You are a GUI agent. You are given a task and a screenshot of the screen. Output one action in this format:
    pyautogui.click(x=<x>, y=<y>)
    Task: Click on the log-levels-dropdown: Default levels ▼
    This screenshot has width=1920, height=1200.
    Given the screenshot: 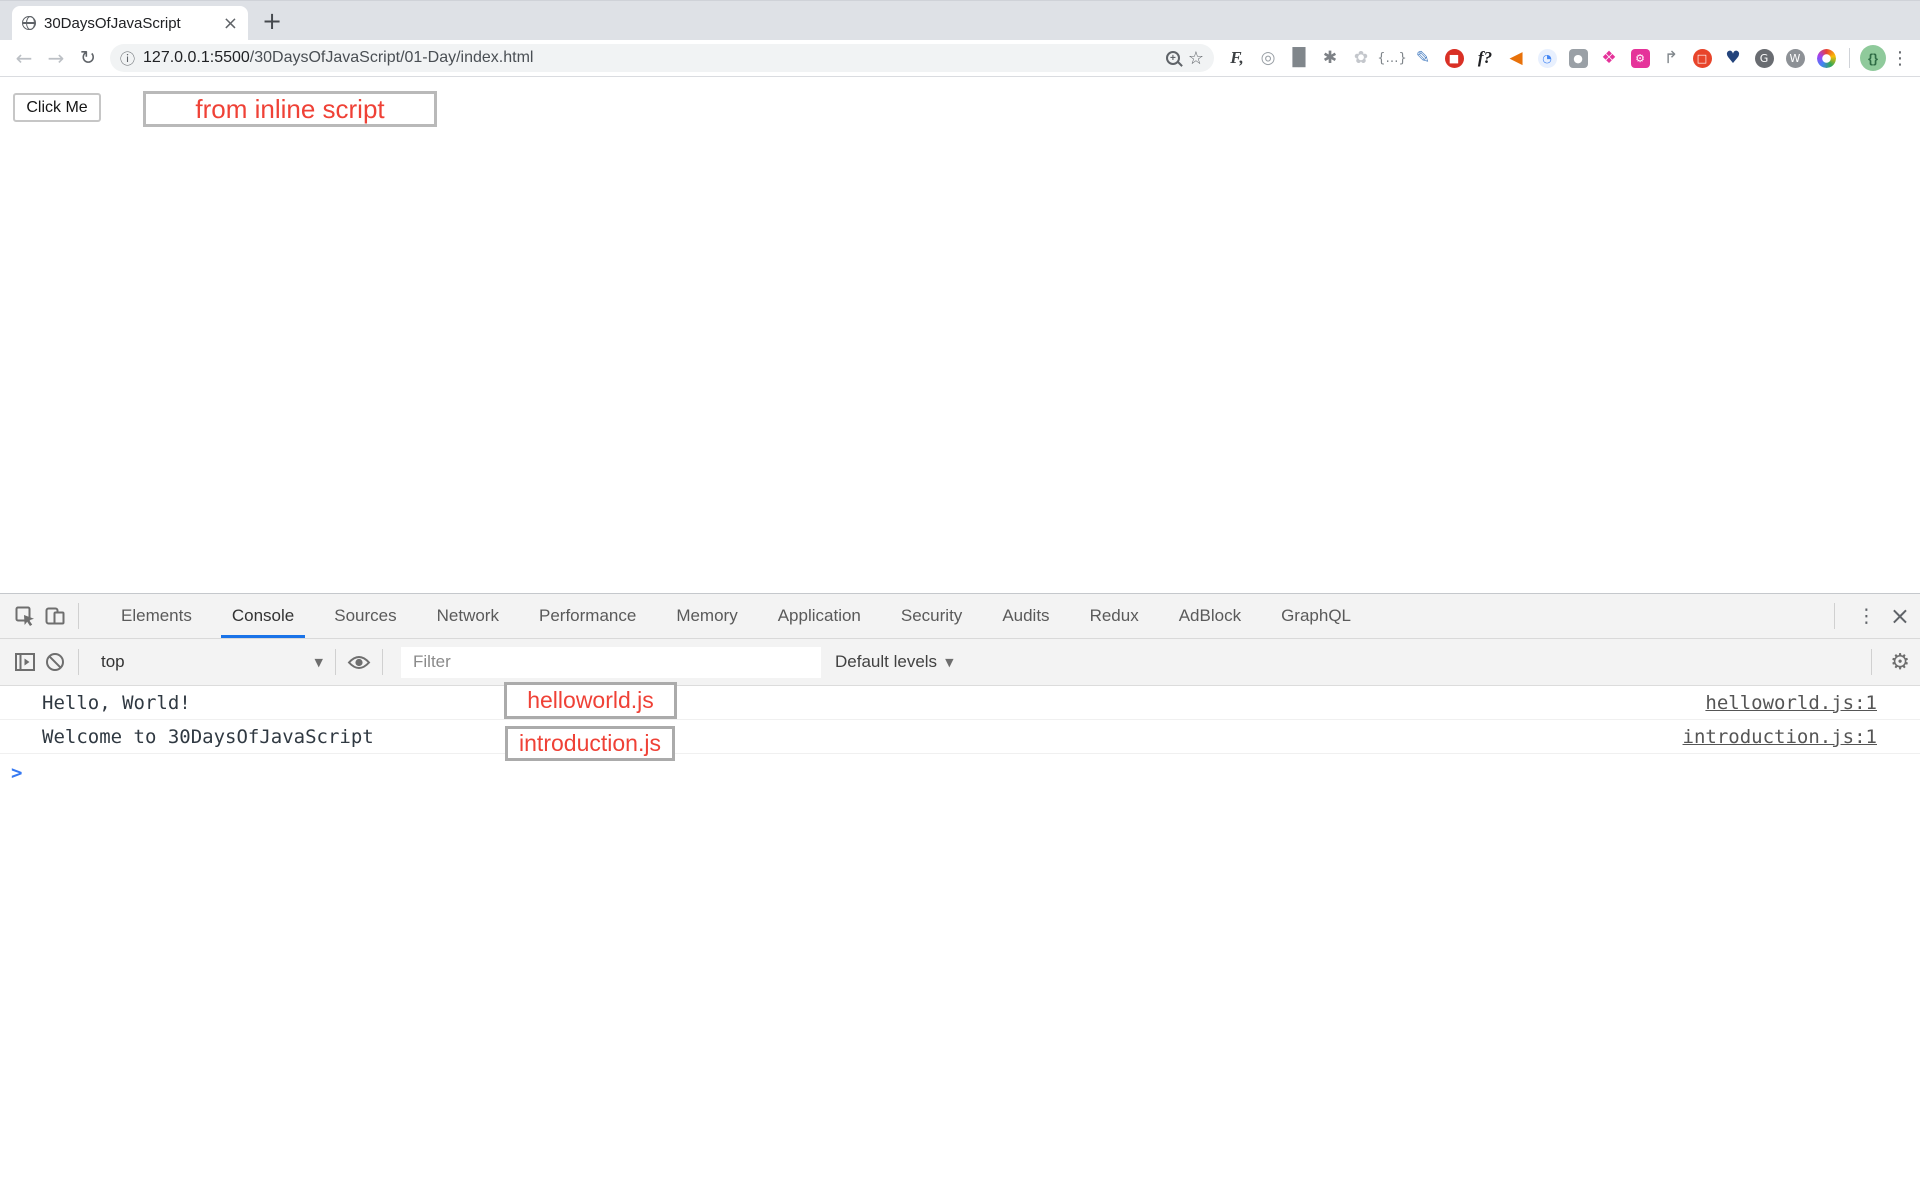 What is the action you would take?
    pyautogui.click(x=894, y=662)
    